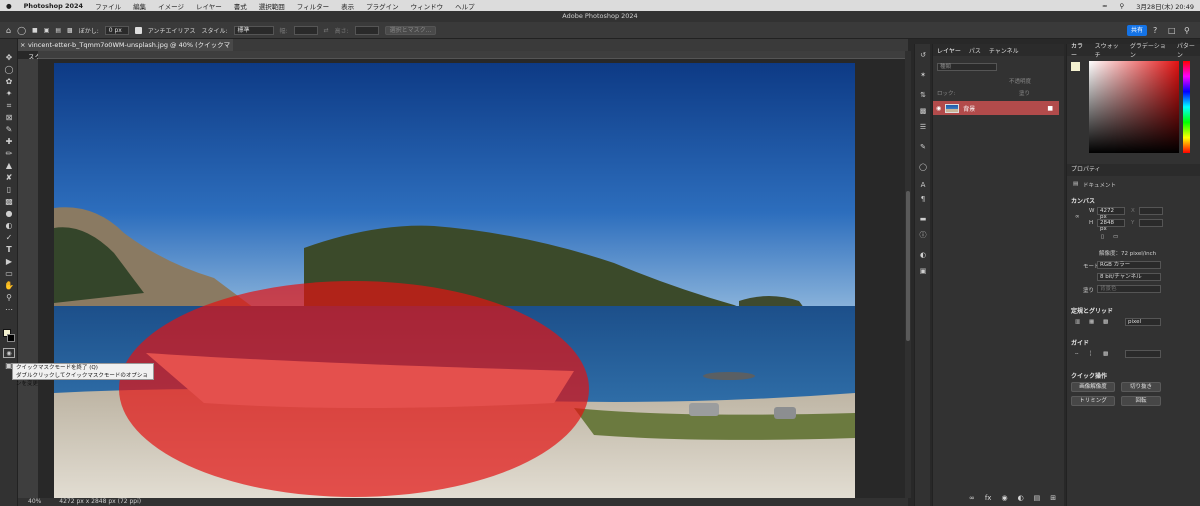  What do you see at coordinates (1187, 30) in the screenshot?
I see `search-tool-icon: ⚲` at bounding box center [1187, 30].